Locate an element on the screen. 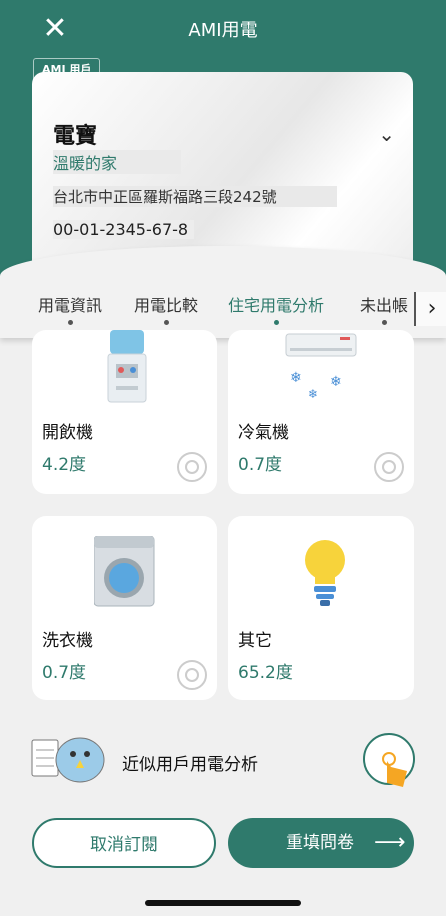 The height and width of the screenshot is (916, 446). mascot-icon is located at coordinates (68, 760).